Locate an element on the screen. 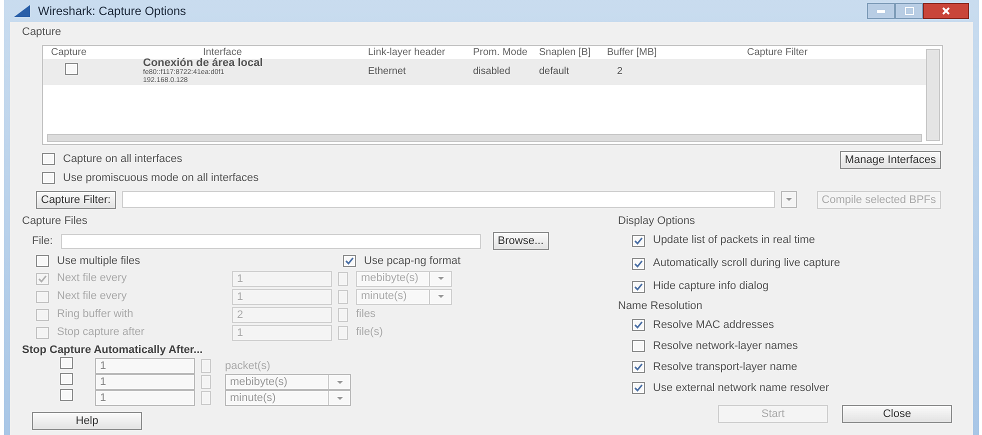 This screenshot has width=982, height=435. dropdown: minute(s) is located at coordinates (288, 398).